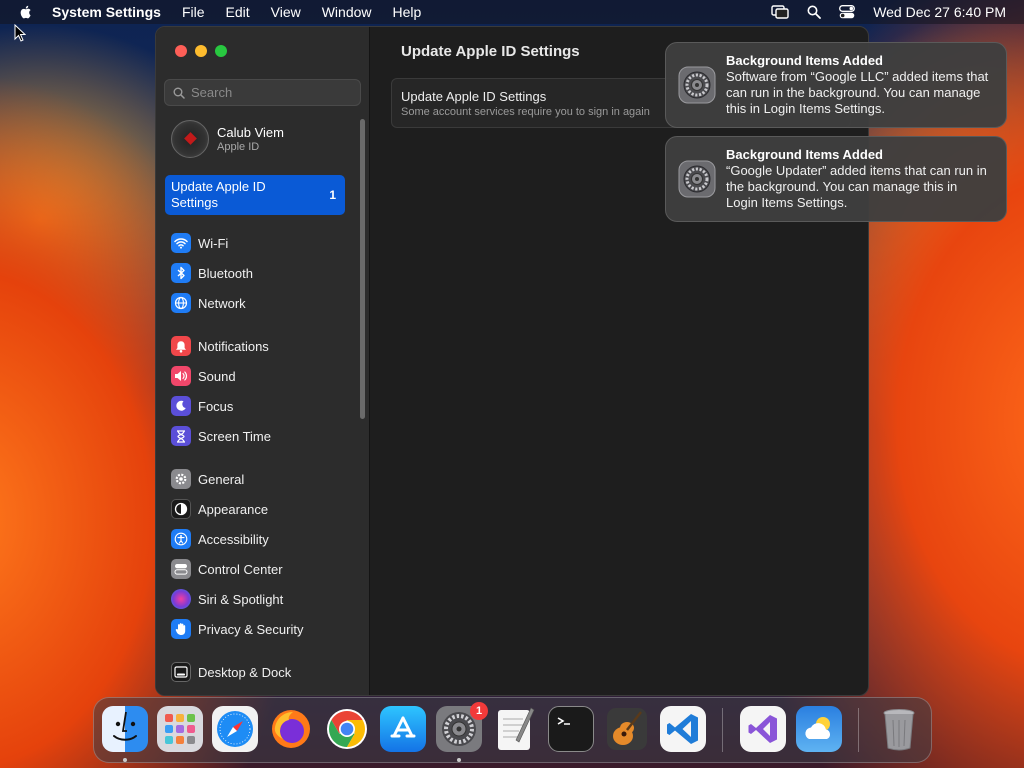  What do you see at coordinates (490, 51) in the screenshot?
I see `page-title: Update Apple ID Settings` at bounding box center [490, 51].